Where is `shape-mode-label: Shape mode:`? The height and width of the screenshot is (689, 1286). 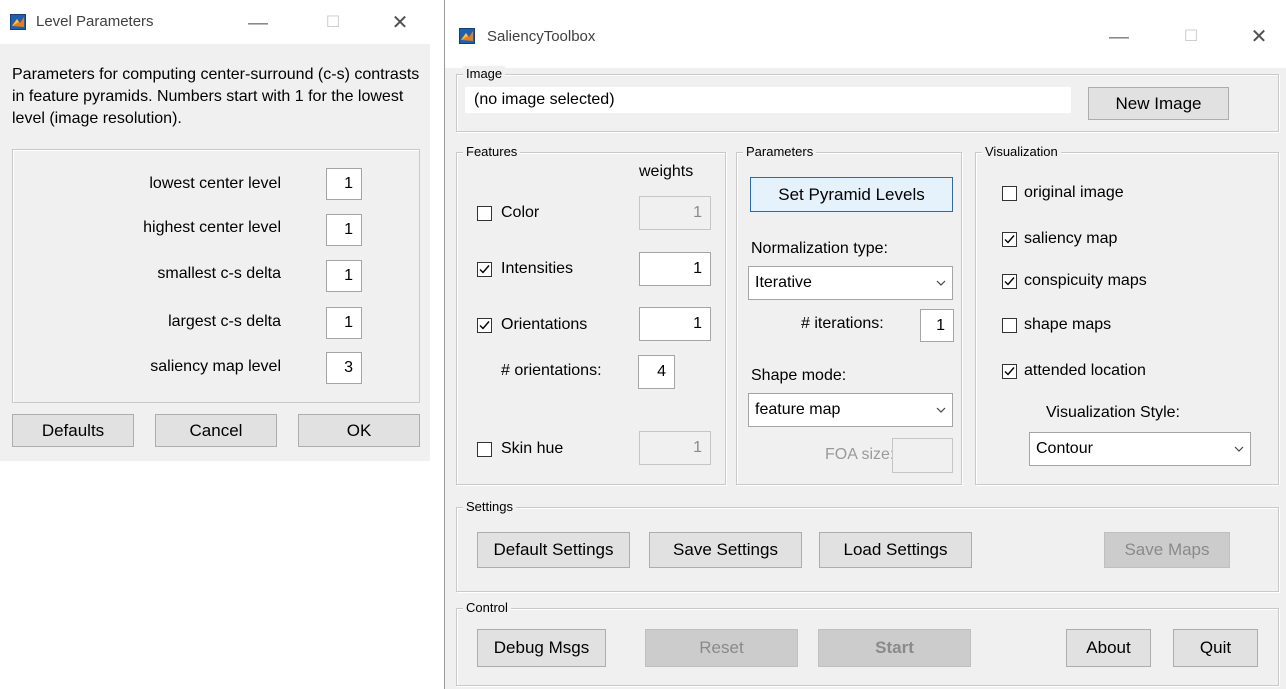 shape-mode-label: Shape mode: is located at coordinates (799, 375).